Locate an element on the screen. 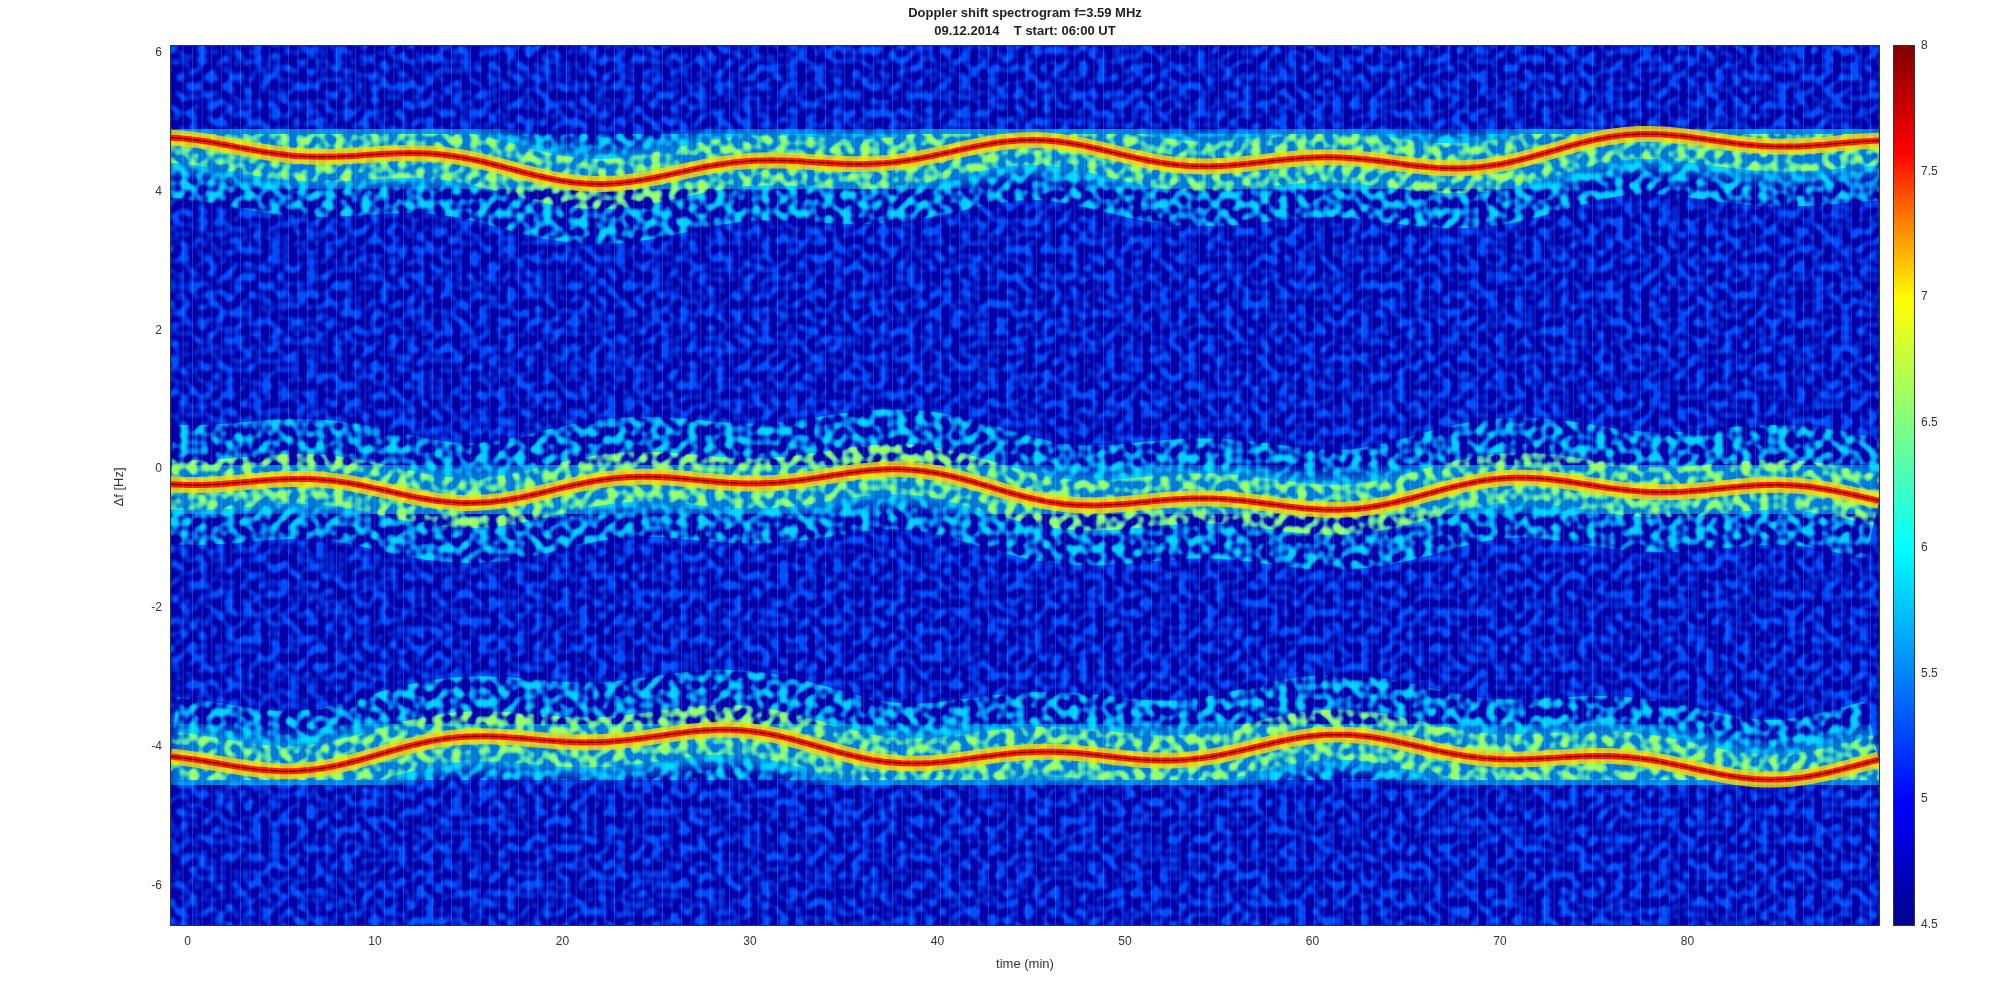 Image resolution: width=2000 pixels, height=995 pixels. axis-tick-label: 70 is located at coordinates (1500, 941).